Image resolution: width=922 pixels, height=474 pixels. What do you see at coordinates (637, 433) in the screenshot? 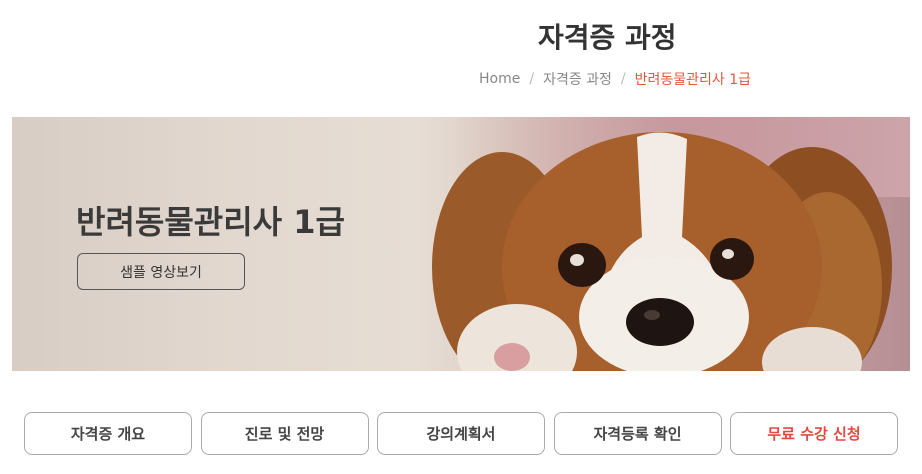
I see `tab-registration-check: 자격등록 확인` at bounding box center [637, 433].